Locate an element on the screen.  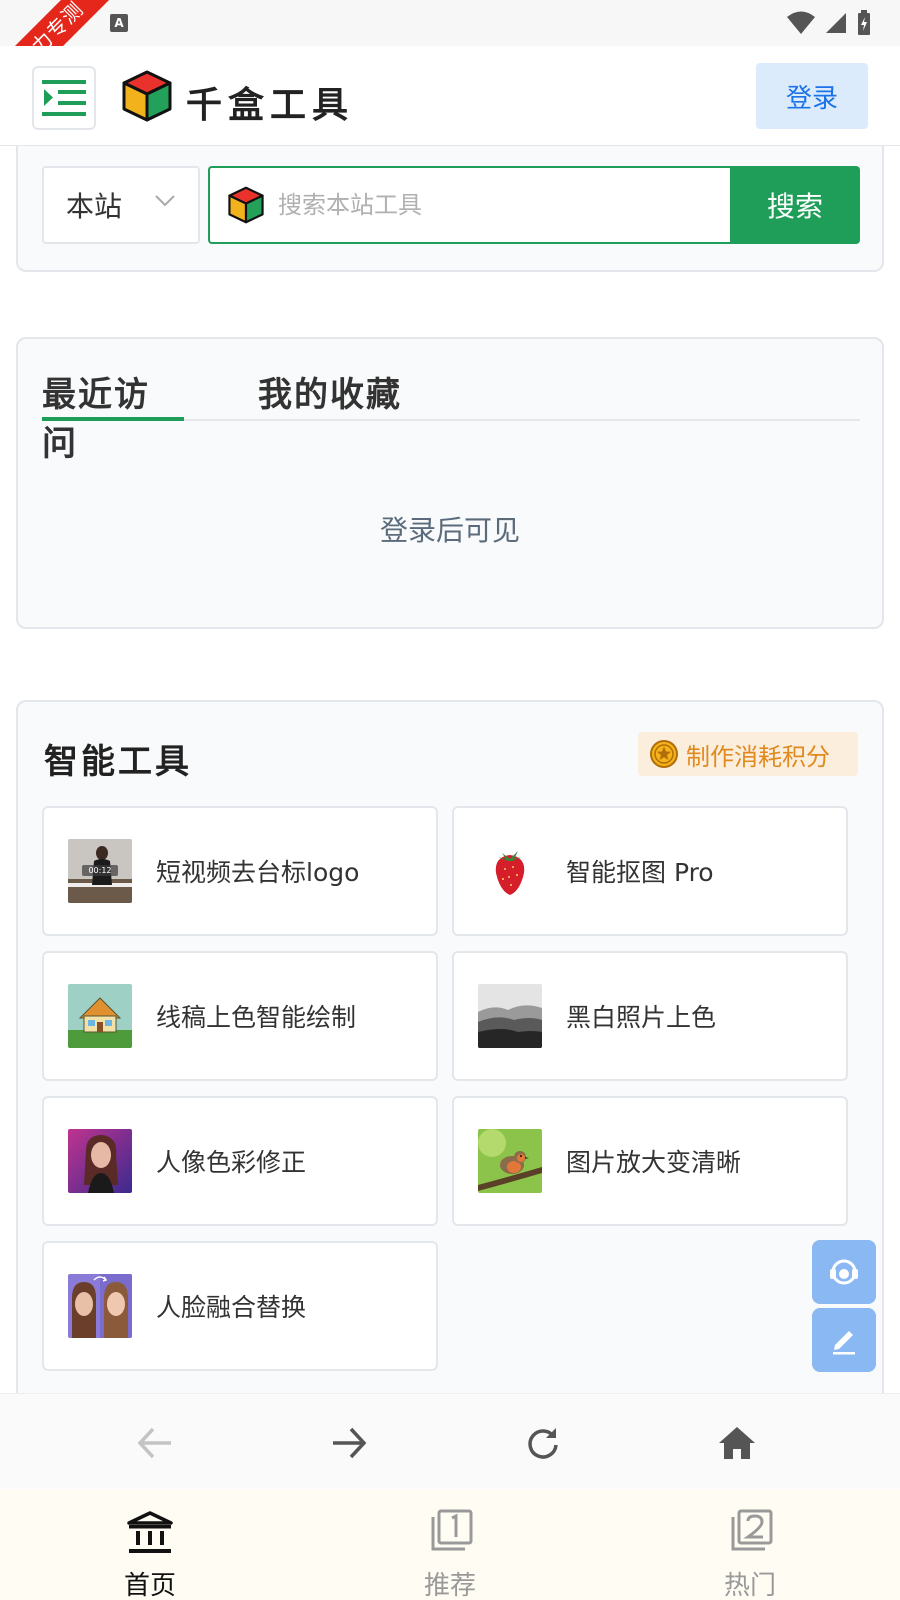
tool-label: 人脸融合替换 is located at coordinates (231, 1307).